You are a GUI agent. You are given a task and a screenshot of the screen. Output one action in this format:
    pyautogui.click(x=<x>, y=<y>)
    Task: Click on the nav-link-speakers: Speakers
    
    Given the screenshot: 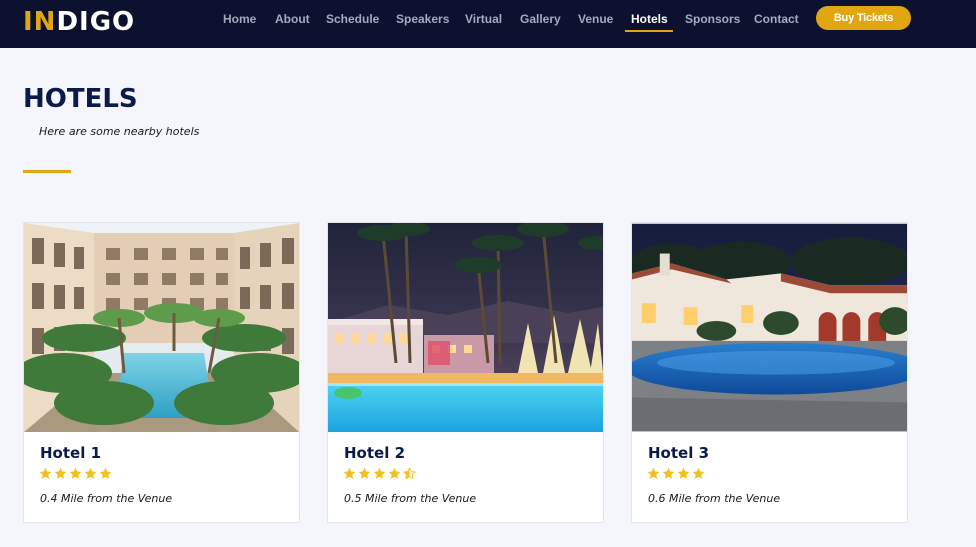 What is the action you would take?
    pyautogui.click(x=422, y=19)
    